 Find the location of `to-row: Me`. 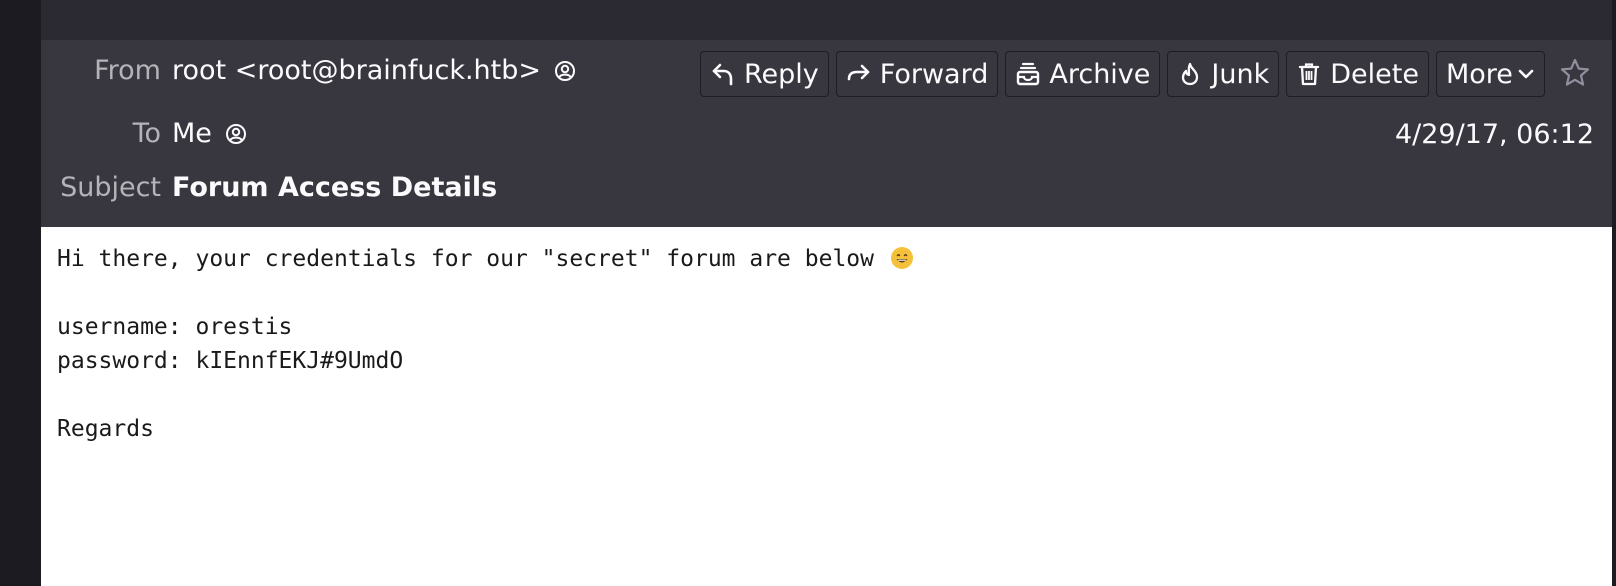

to-row: Me is located at coordinates (209, 134).